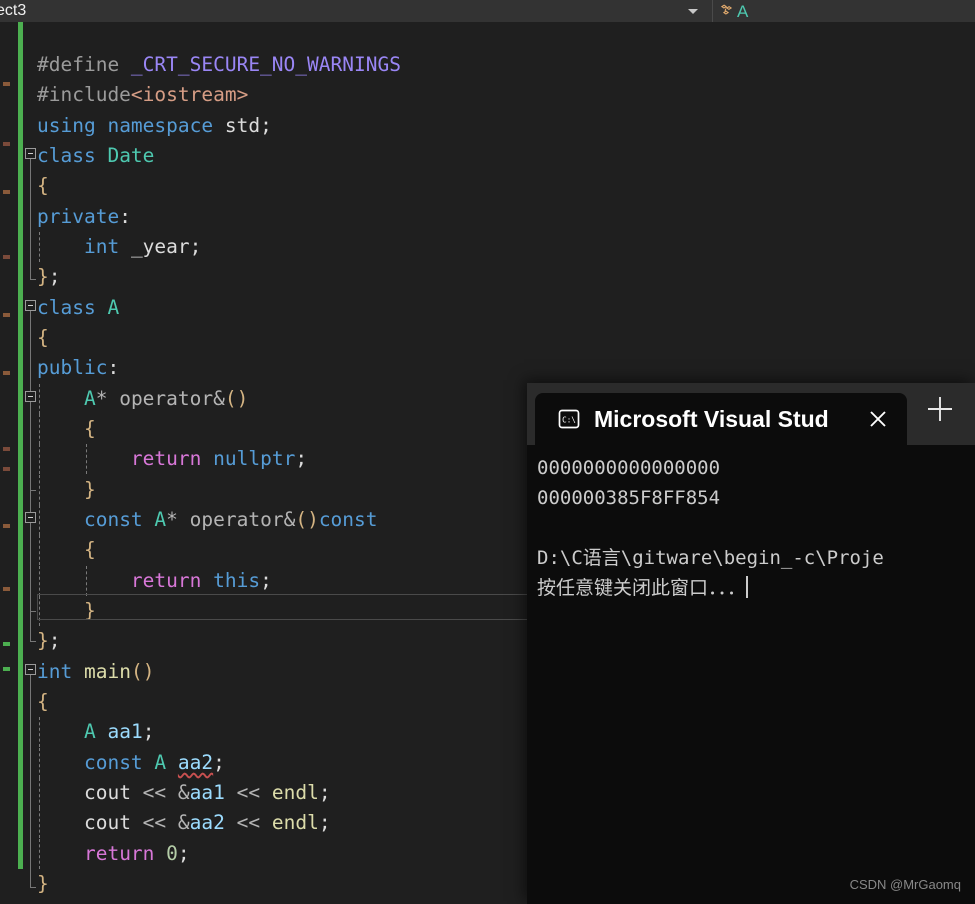 The height and width of the screenshot is (904, 975). I want to click on code-line: public:, so click(78, 368).